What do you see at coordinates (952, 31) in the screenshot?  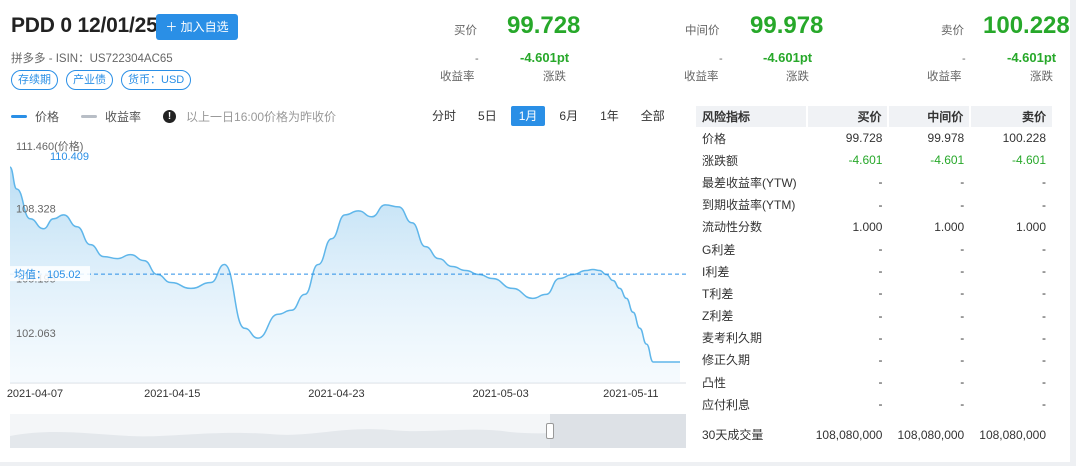 I see `quote-ask-label: 卖价` at bounding box center [952, 31].